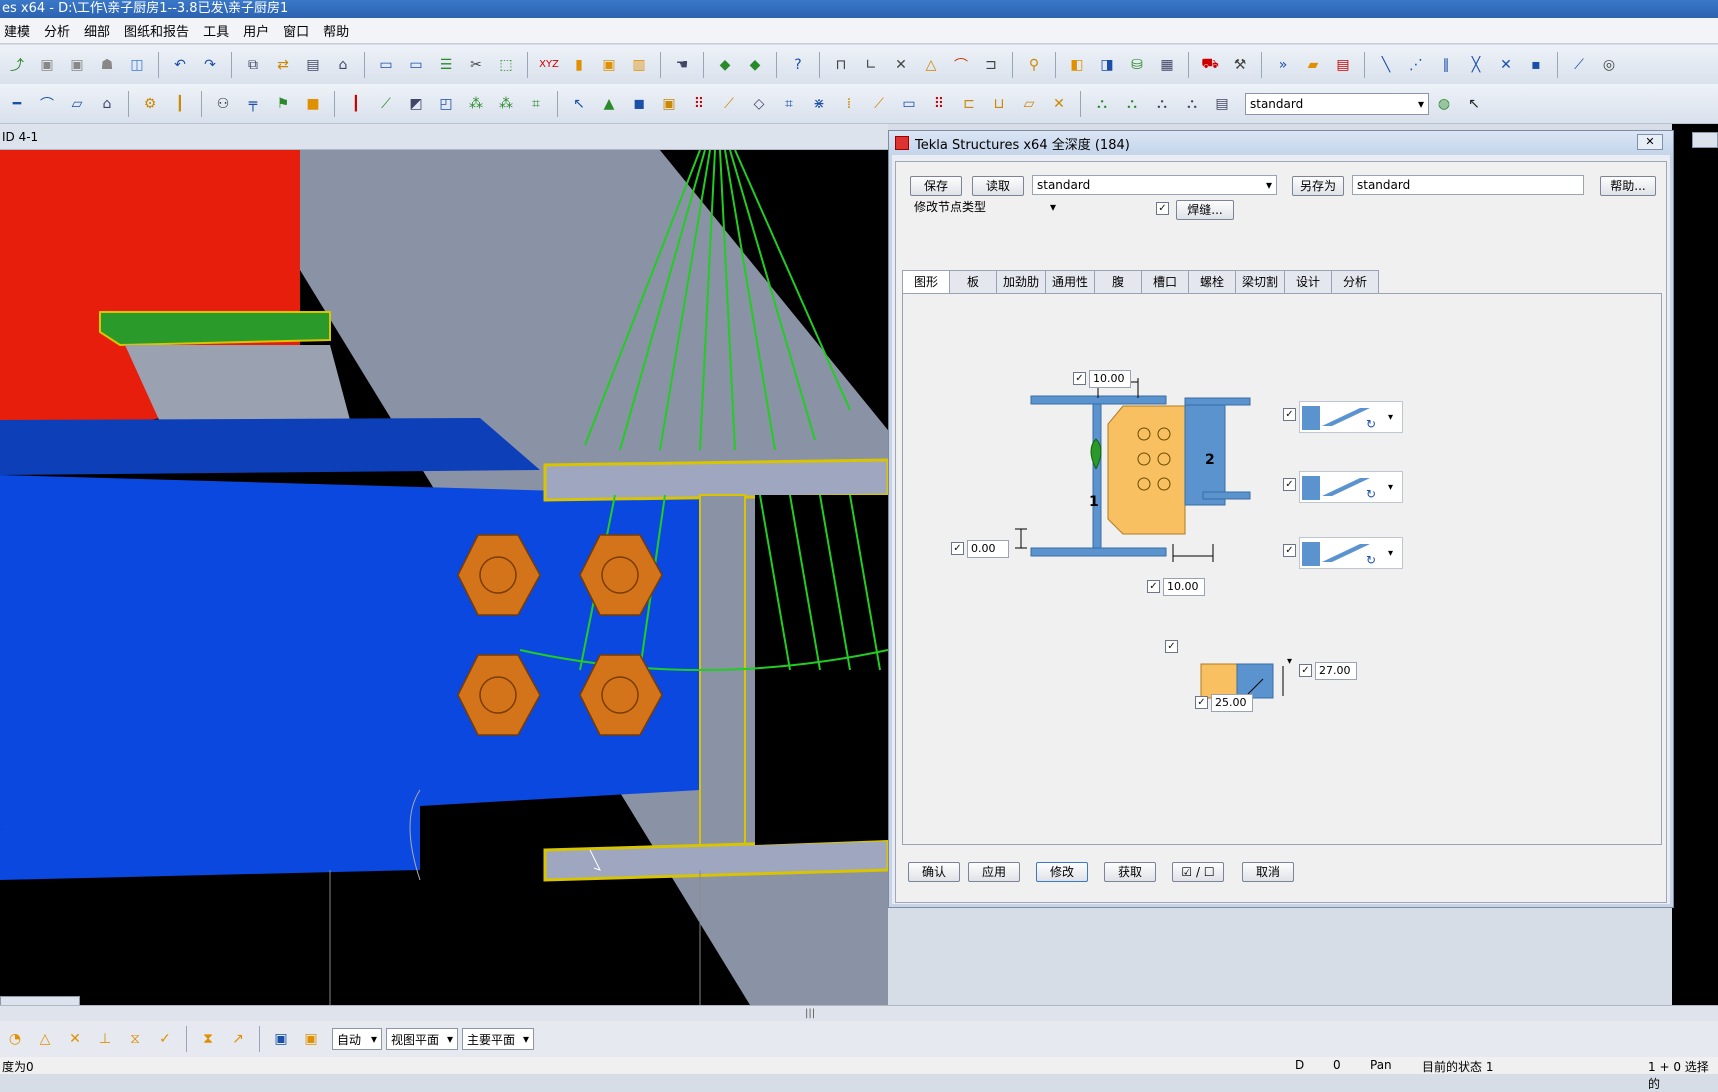 The width and height of the screenshot is (1718, 1092). Describe the element at coordinates (17, 65) in the screenshot. I see `share-icon: ⤴` at that location.